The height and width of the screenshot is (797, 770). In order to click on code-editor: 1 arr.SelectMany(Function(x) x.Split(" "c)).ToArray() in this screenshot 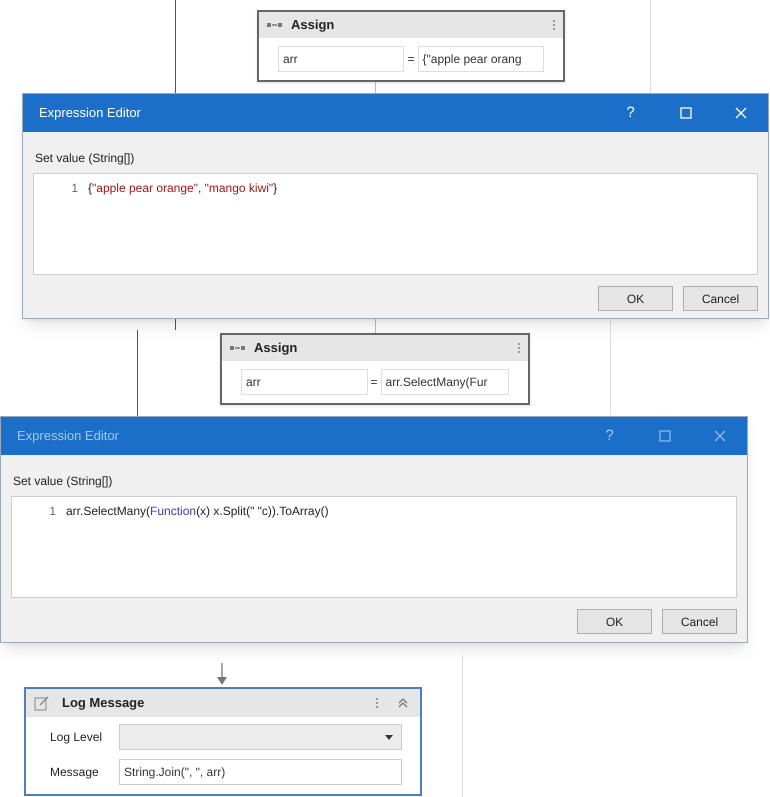, I will do `click(374, 547)`.